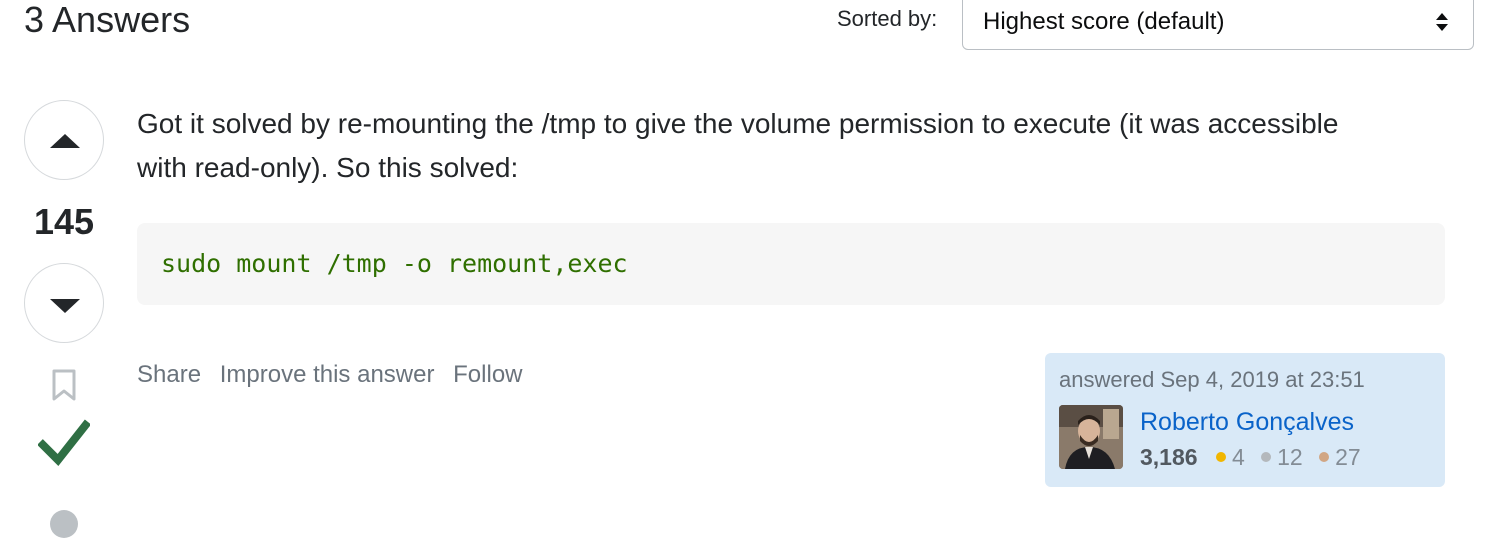  What do you see at coordinates (887, 18) in the screenshot?
I see `sort-label: Sorted by:` at bounding box center [887, 18].